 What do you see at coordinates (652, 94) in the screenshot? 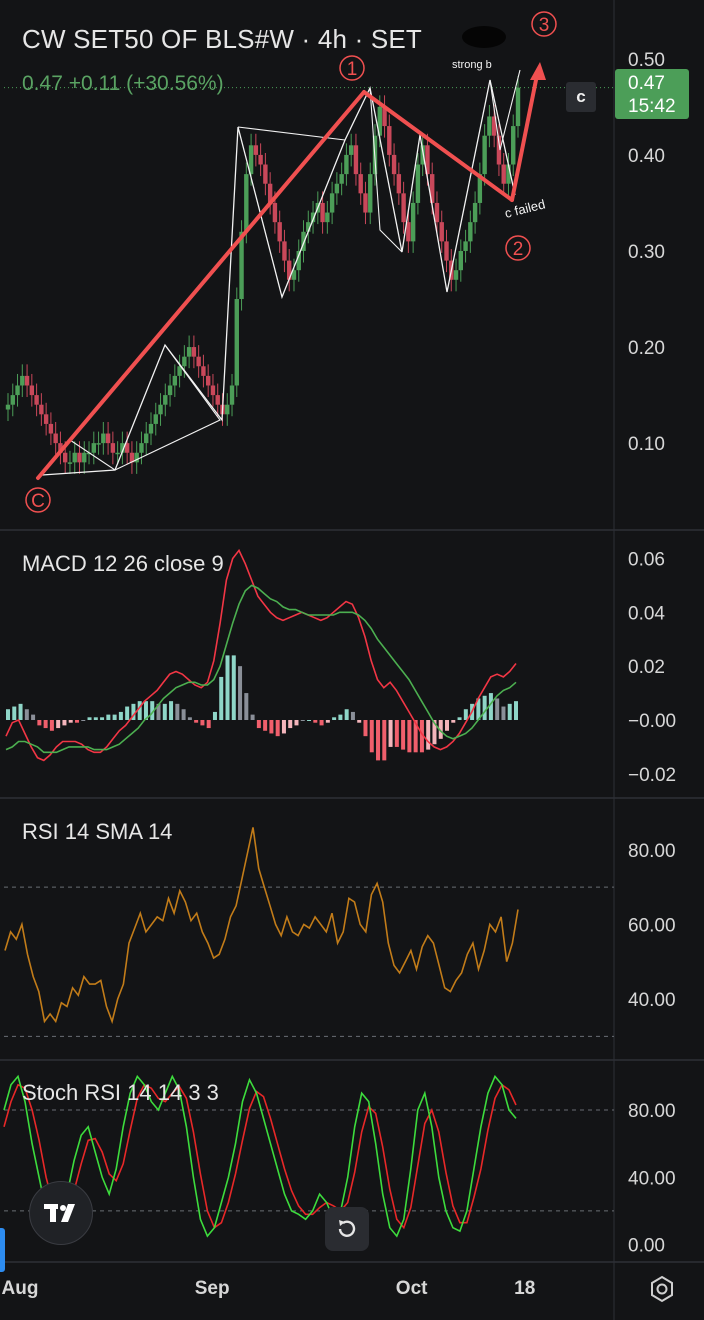
I see `last-price-tag: 0.47 15:42` at bounding box center [652, 94].